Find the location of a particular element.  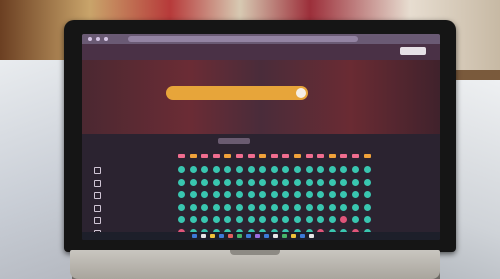

address-bar is located at coordinates (243, 39).